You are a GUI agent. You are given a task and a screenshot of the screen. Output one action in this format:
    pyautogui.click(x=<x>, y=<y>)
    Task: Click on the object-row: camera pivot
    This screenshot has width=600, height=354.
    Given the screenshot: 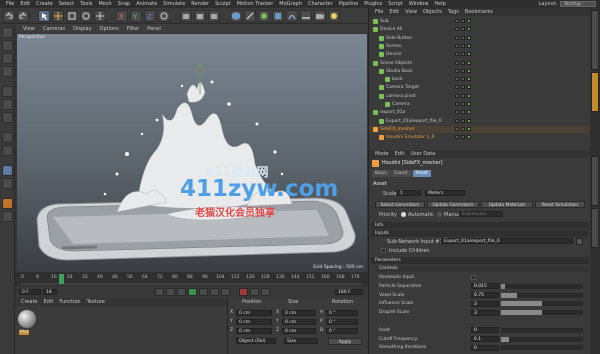 What is the action you would take?
    pyautogui.click(x=480, y=96)
    